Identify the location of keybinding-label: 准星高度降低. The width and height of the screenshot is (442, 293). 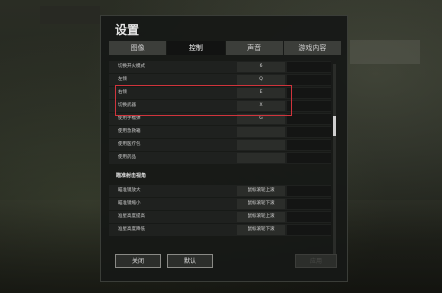
(131, 229).